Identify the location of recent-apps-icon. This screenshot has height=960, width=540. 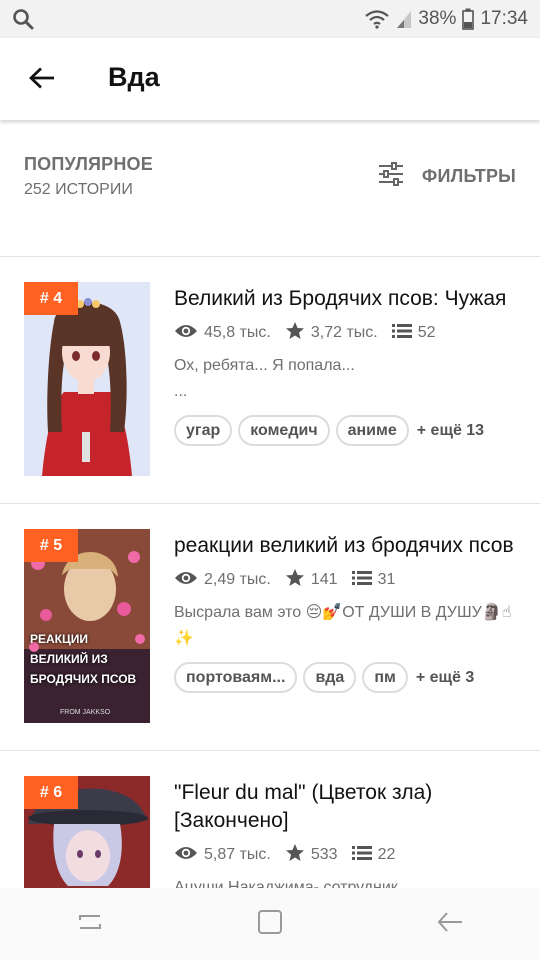
(90, 924).